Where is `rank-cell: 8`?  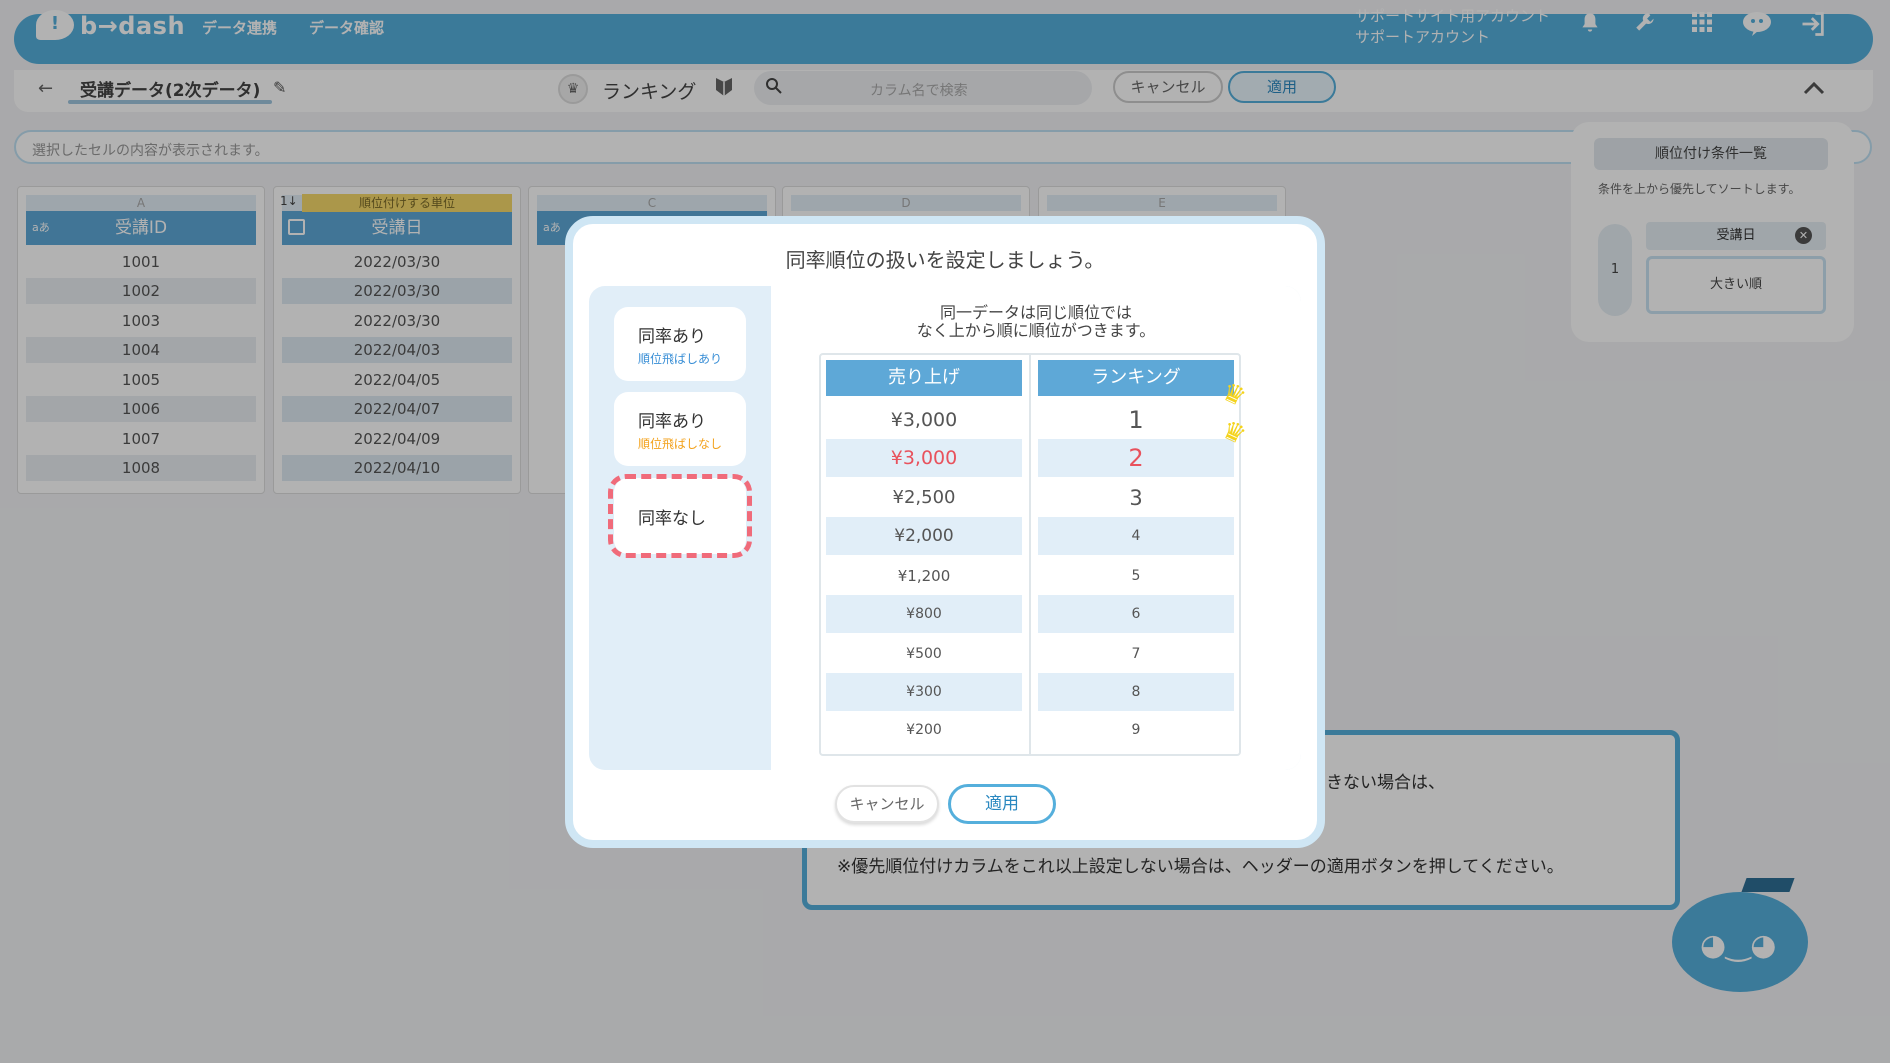 rank-cell: 8 is located at coordinates (1136, 692).